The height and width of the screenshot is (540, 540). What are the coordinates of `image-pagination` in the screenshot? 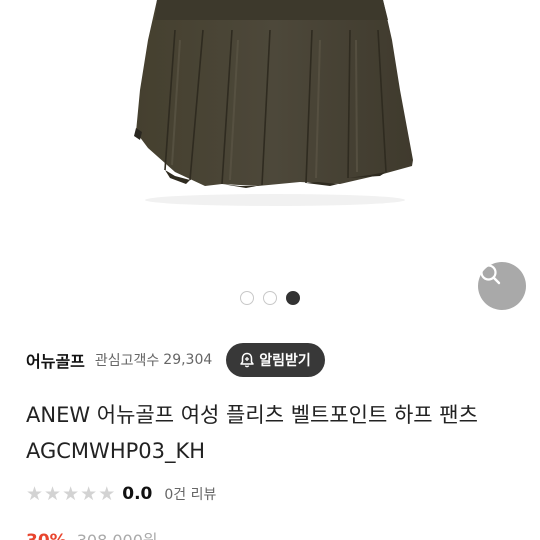 It's located at (270, 298).